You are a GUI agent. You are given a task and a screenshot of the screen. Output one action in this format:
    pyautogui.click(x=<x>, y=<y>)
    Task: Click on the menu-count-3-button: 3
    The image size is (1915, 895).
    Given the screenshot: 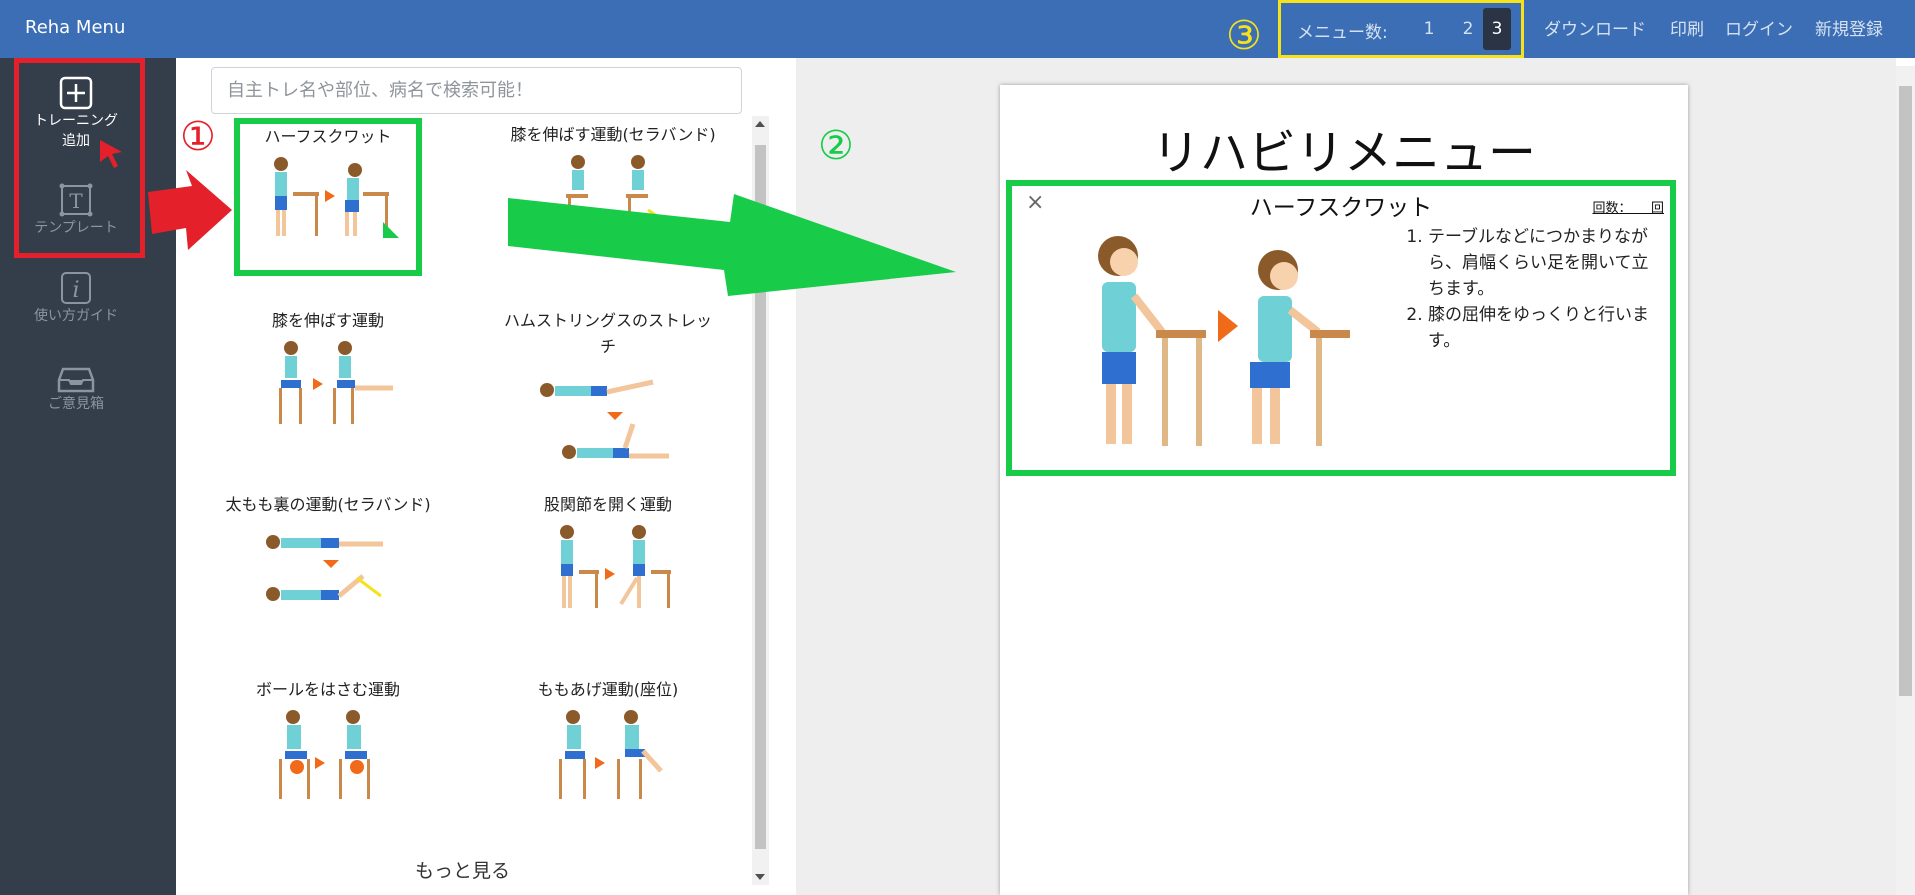 What is the action you would take?
    pyautogui.click(x=1497, y=29)
    